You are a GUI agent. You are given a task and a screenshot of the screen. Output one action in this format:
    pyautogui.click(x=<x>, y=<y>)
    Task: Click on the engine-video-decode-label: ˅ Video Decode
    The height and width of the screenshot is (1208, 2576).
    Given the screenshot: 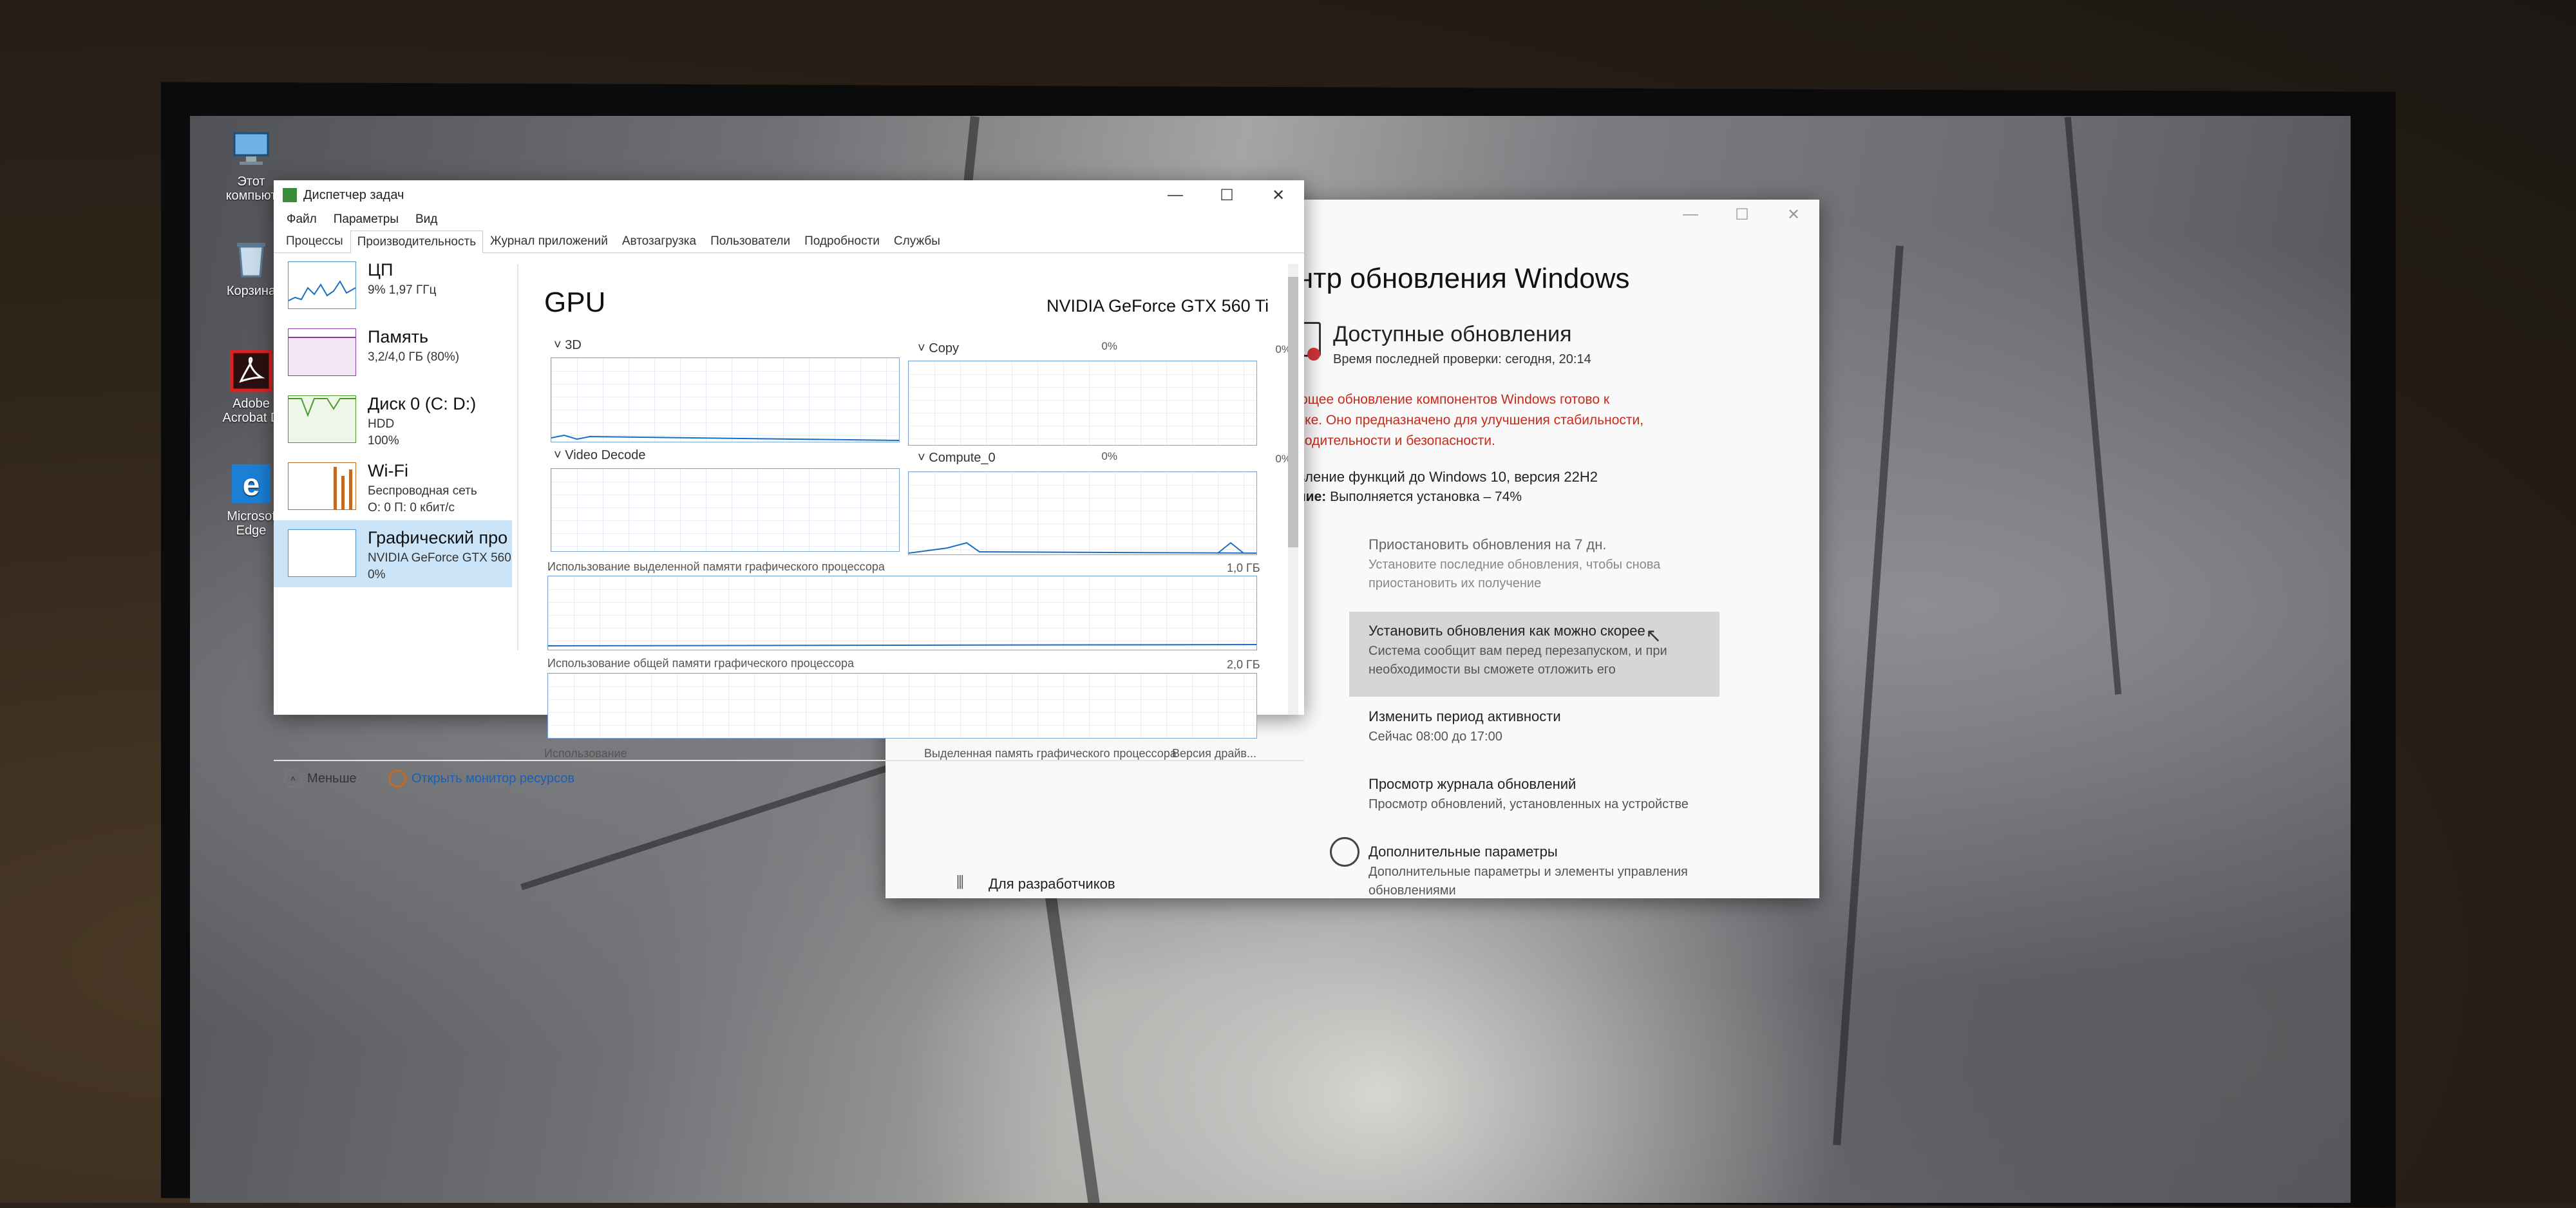 What is the action you would take?
    pyautogui.click(x=600, y=455)
    